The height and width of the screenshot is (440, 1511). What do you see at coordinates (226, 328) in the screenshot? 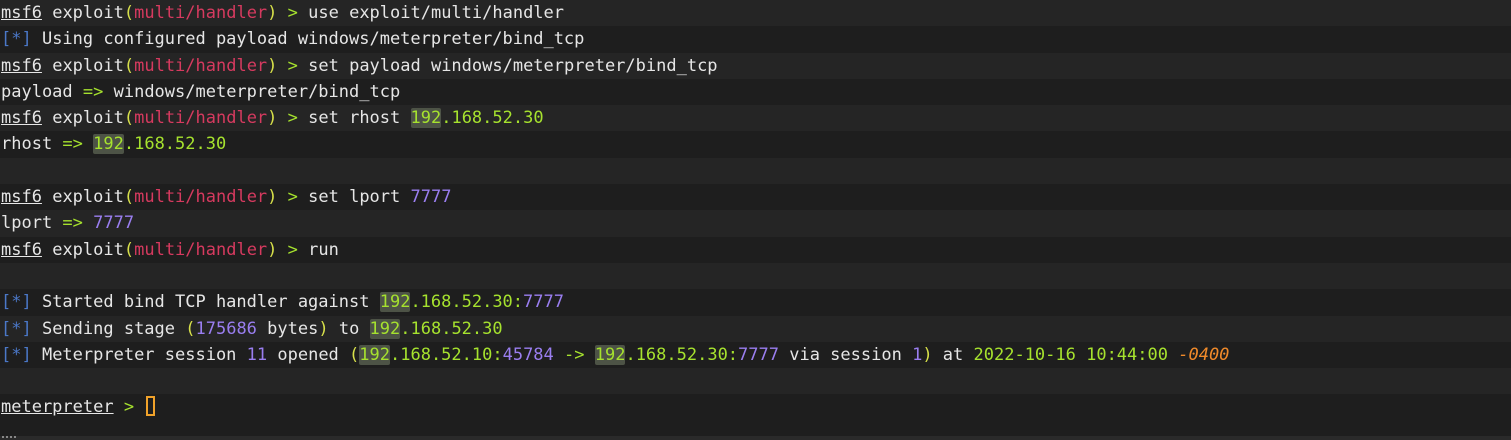
I see `byte-count: 175686` at bounding box center [226, 328].